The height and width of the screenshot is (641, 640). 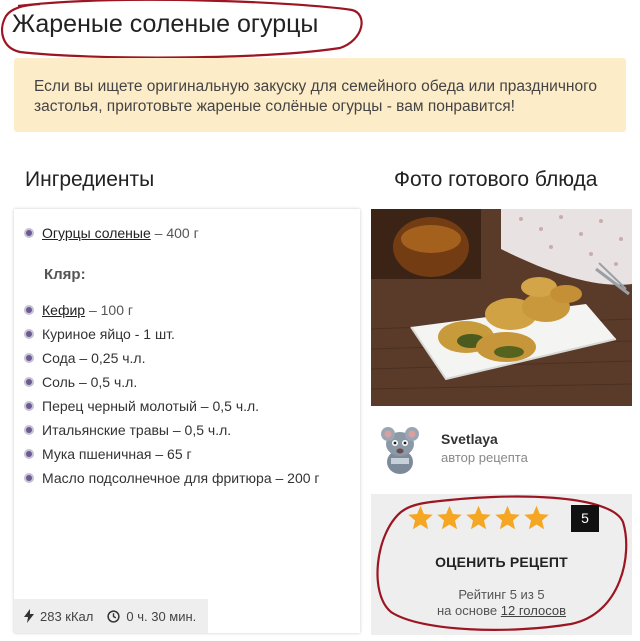 I want to click on ingredient-item: Куриное яйцо - 1 шт., so click(x=99, y=334).